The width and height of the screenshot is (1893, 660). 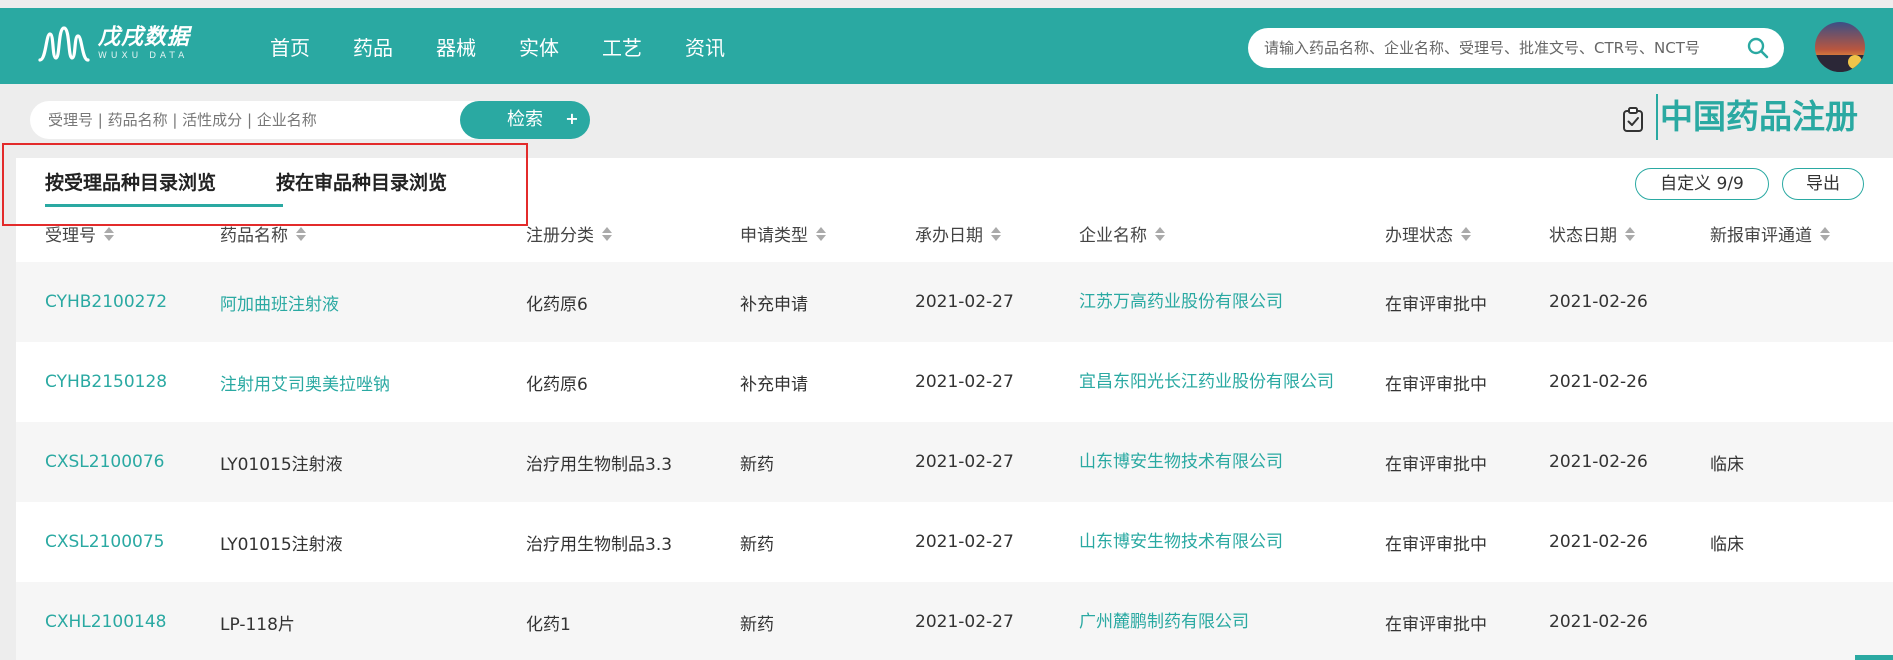 I want to click on column-header-application-type: 申请类型, so click(x=783, y=236).